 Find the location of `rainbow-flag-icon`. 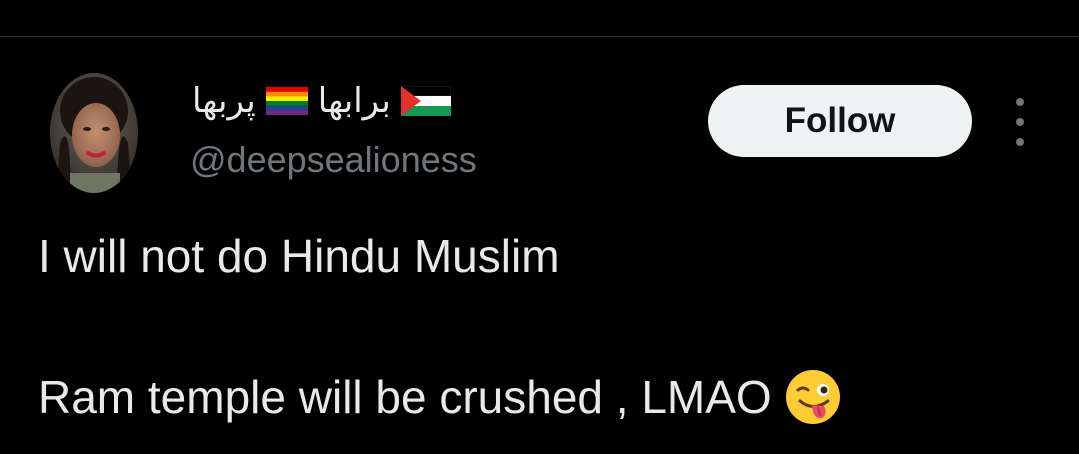

rainbow-flag-icon is located at coordinates (286, 101).